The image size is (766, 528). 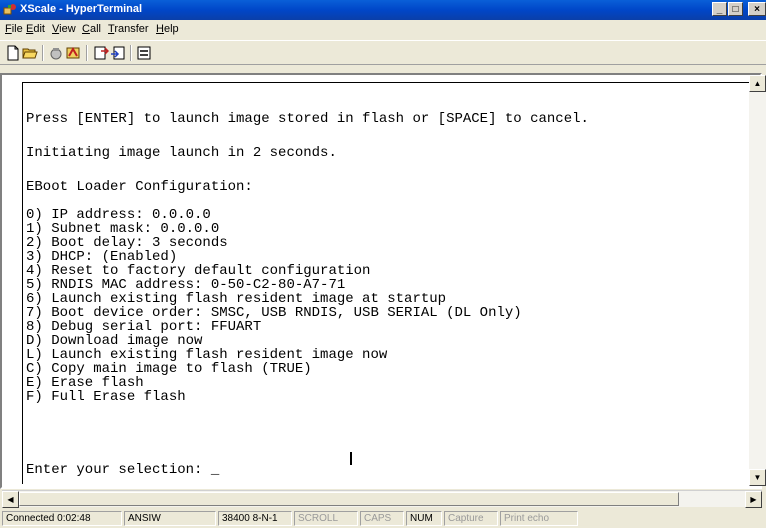 I want to click on terminal-prompt: Enter your selection: _, so click(x=123, y=470).